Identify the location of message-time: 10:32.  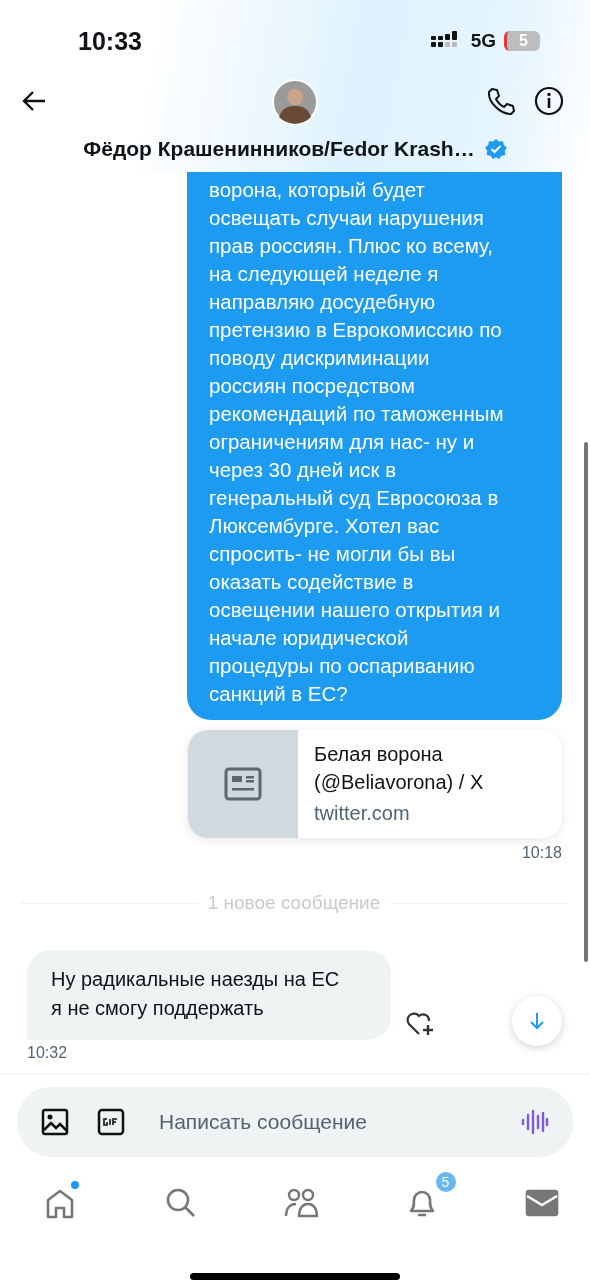
(48, 1053).